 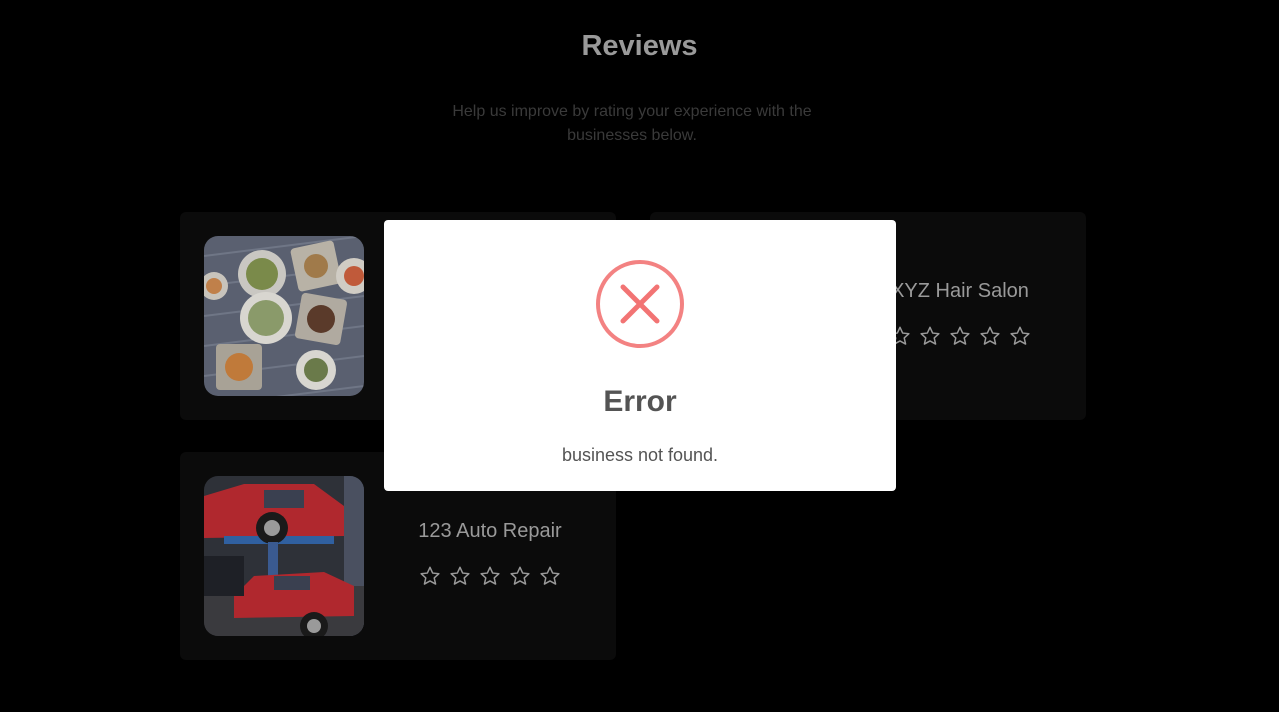 I want to click on dialog-title: Error, so click(x=640, y=401).